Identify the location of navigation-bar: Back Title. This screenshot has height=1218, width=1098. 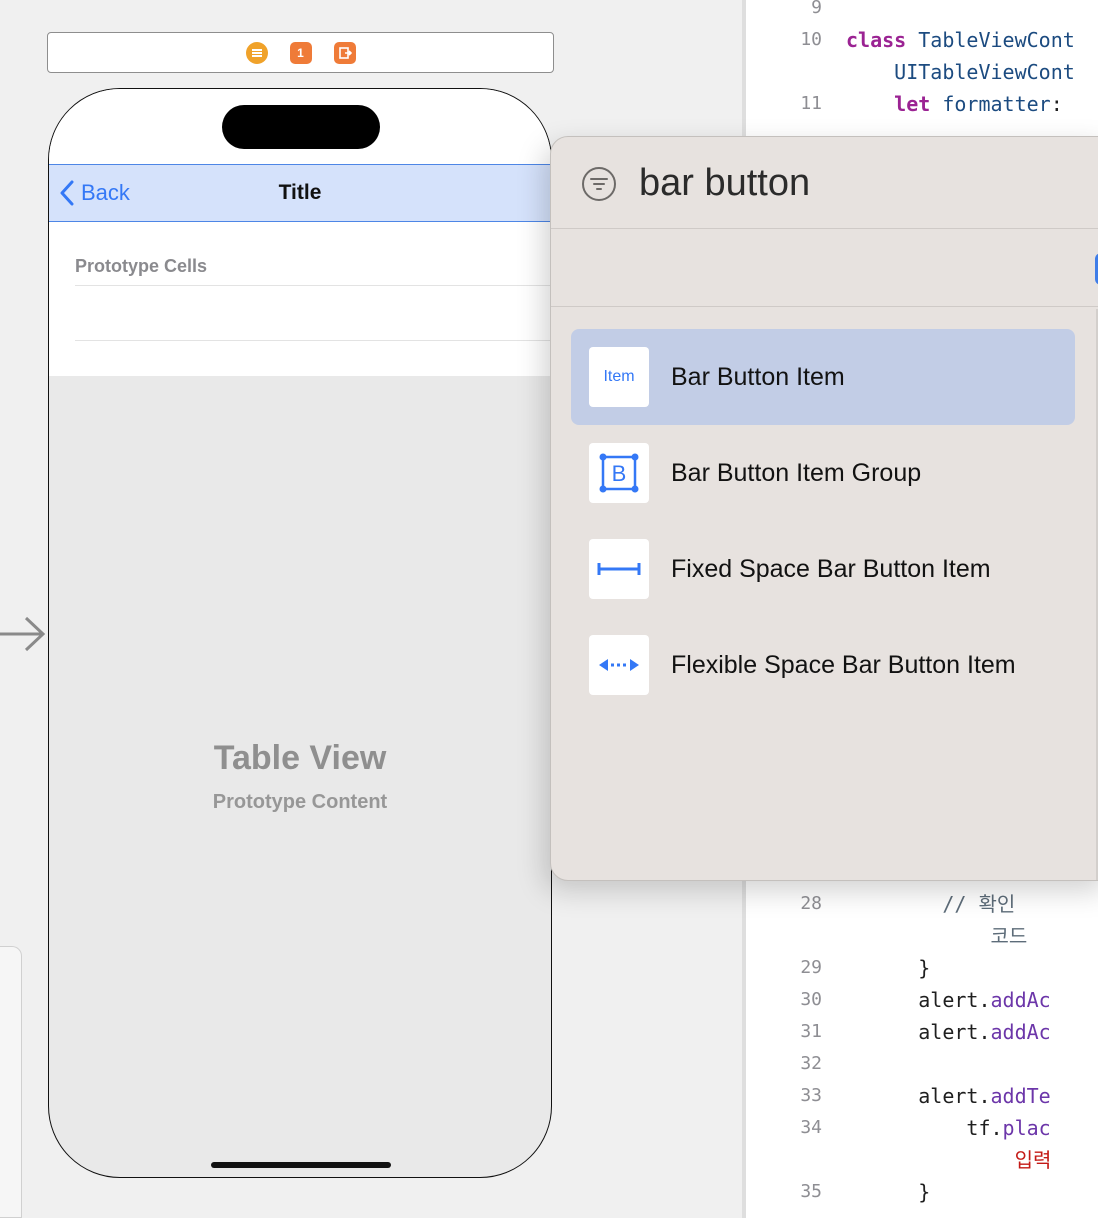
(300, 193).